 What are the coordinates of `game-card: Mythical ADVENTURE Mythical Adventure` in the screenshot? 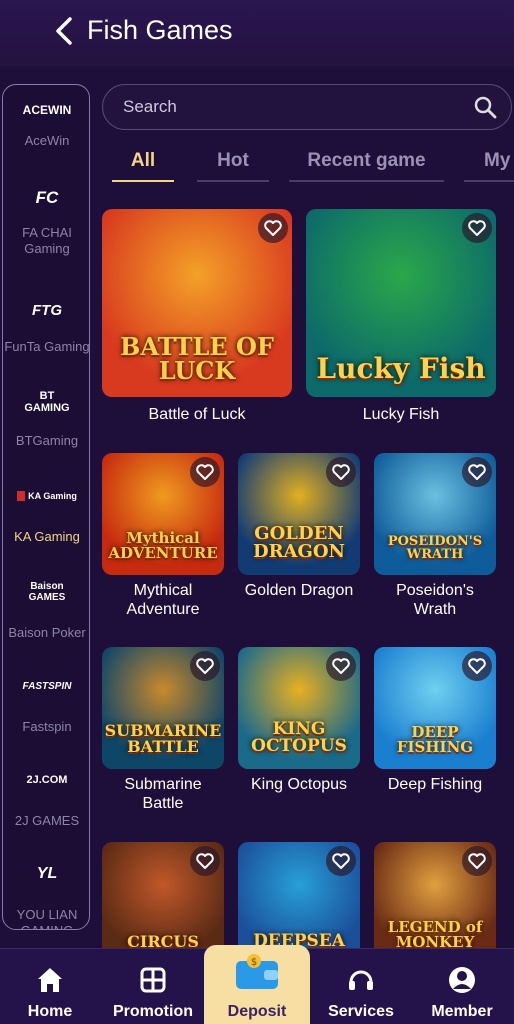 It's located at (163, 537).